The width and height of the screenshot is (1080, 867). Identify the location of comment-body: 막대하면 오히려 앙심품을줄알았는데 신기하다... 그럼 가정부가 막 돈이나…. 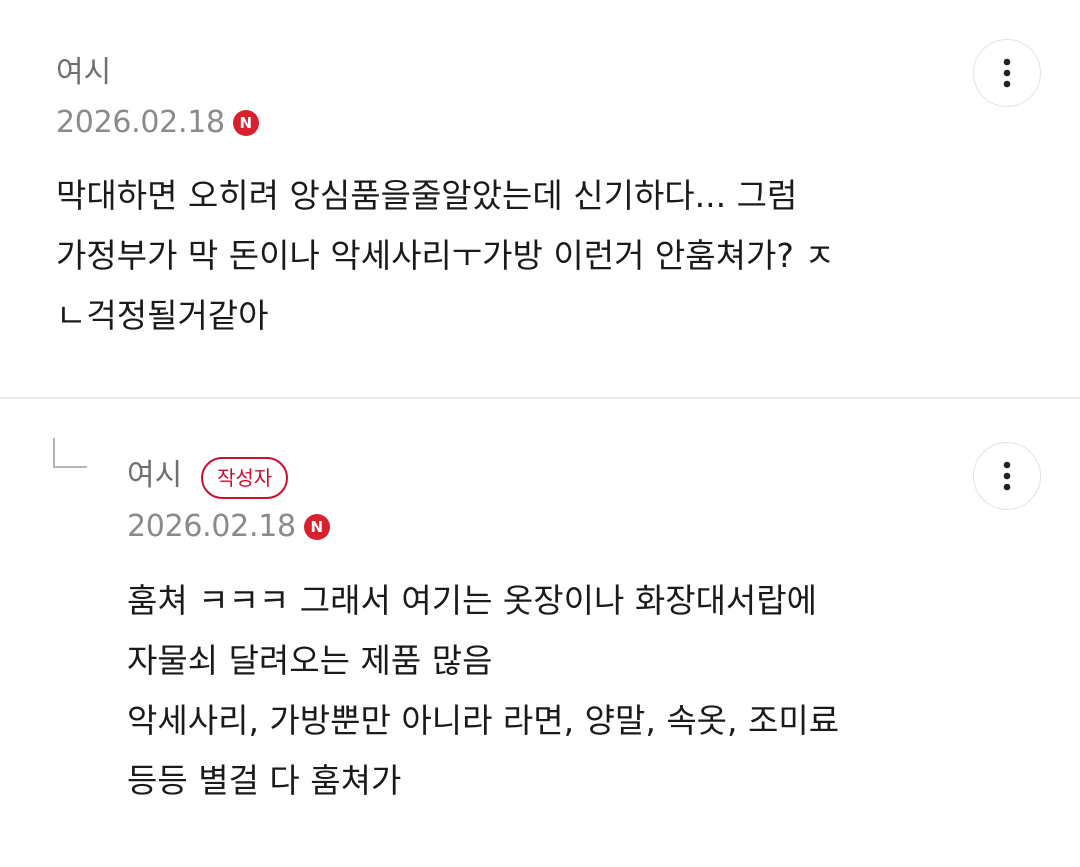
(445, 255).